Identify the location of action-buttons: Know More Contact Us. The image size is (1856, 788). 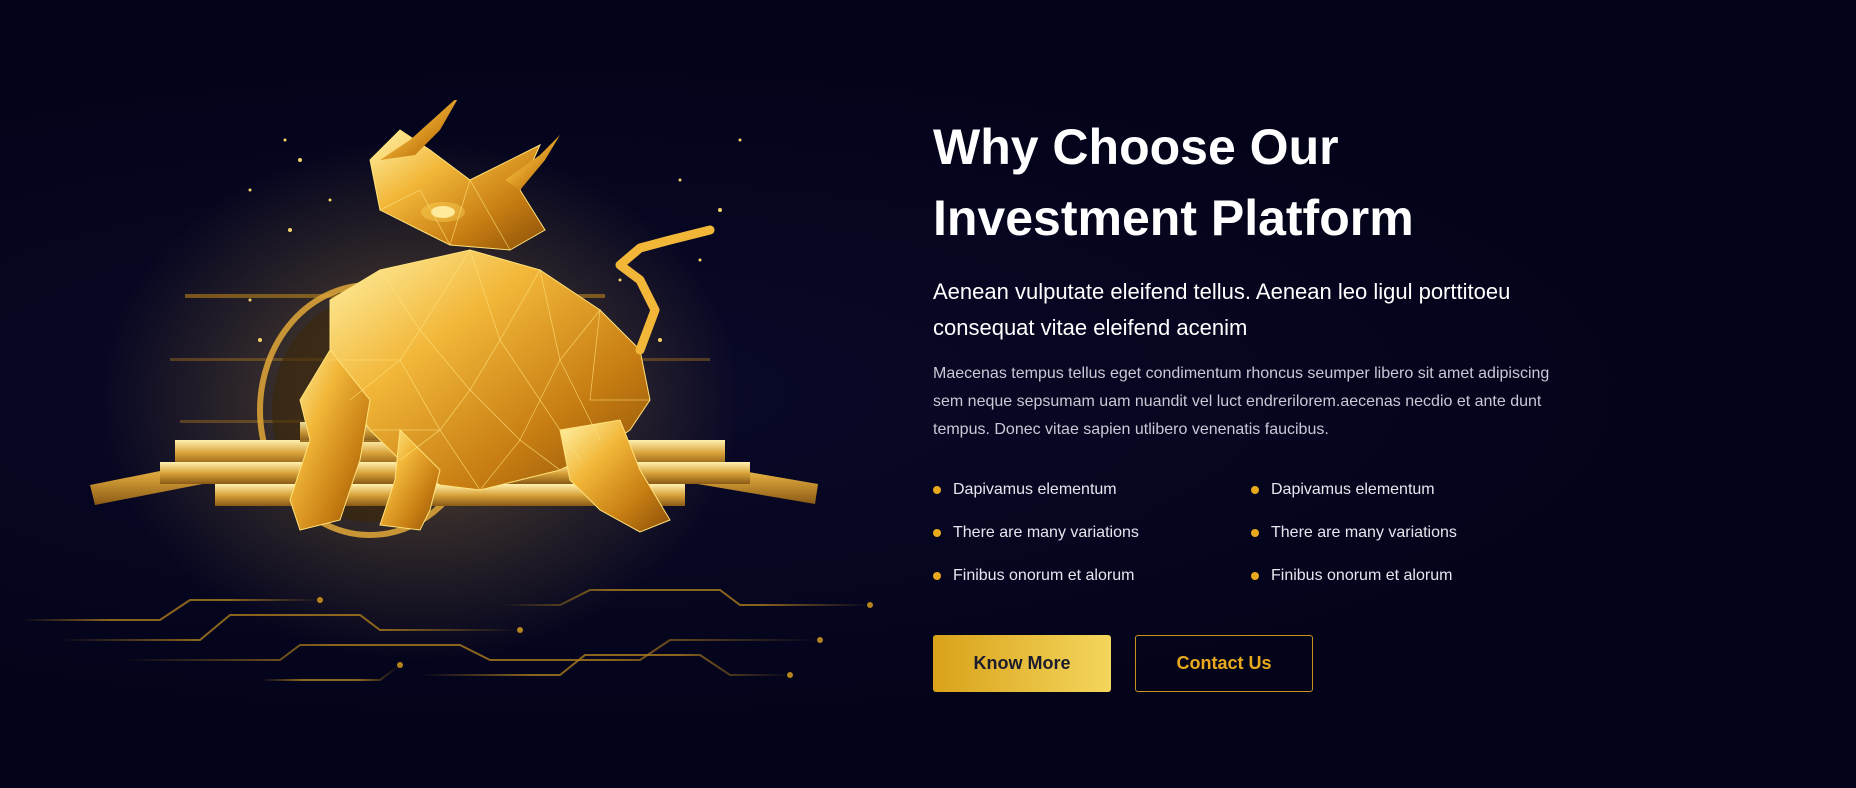
(1253, 663).